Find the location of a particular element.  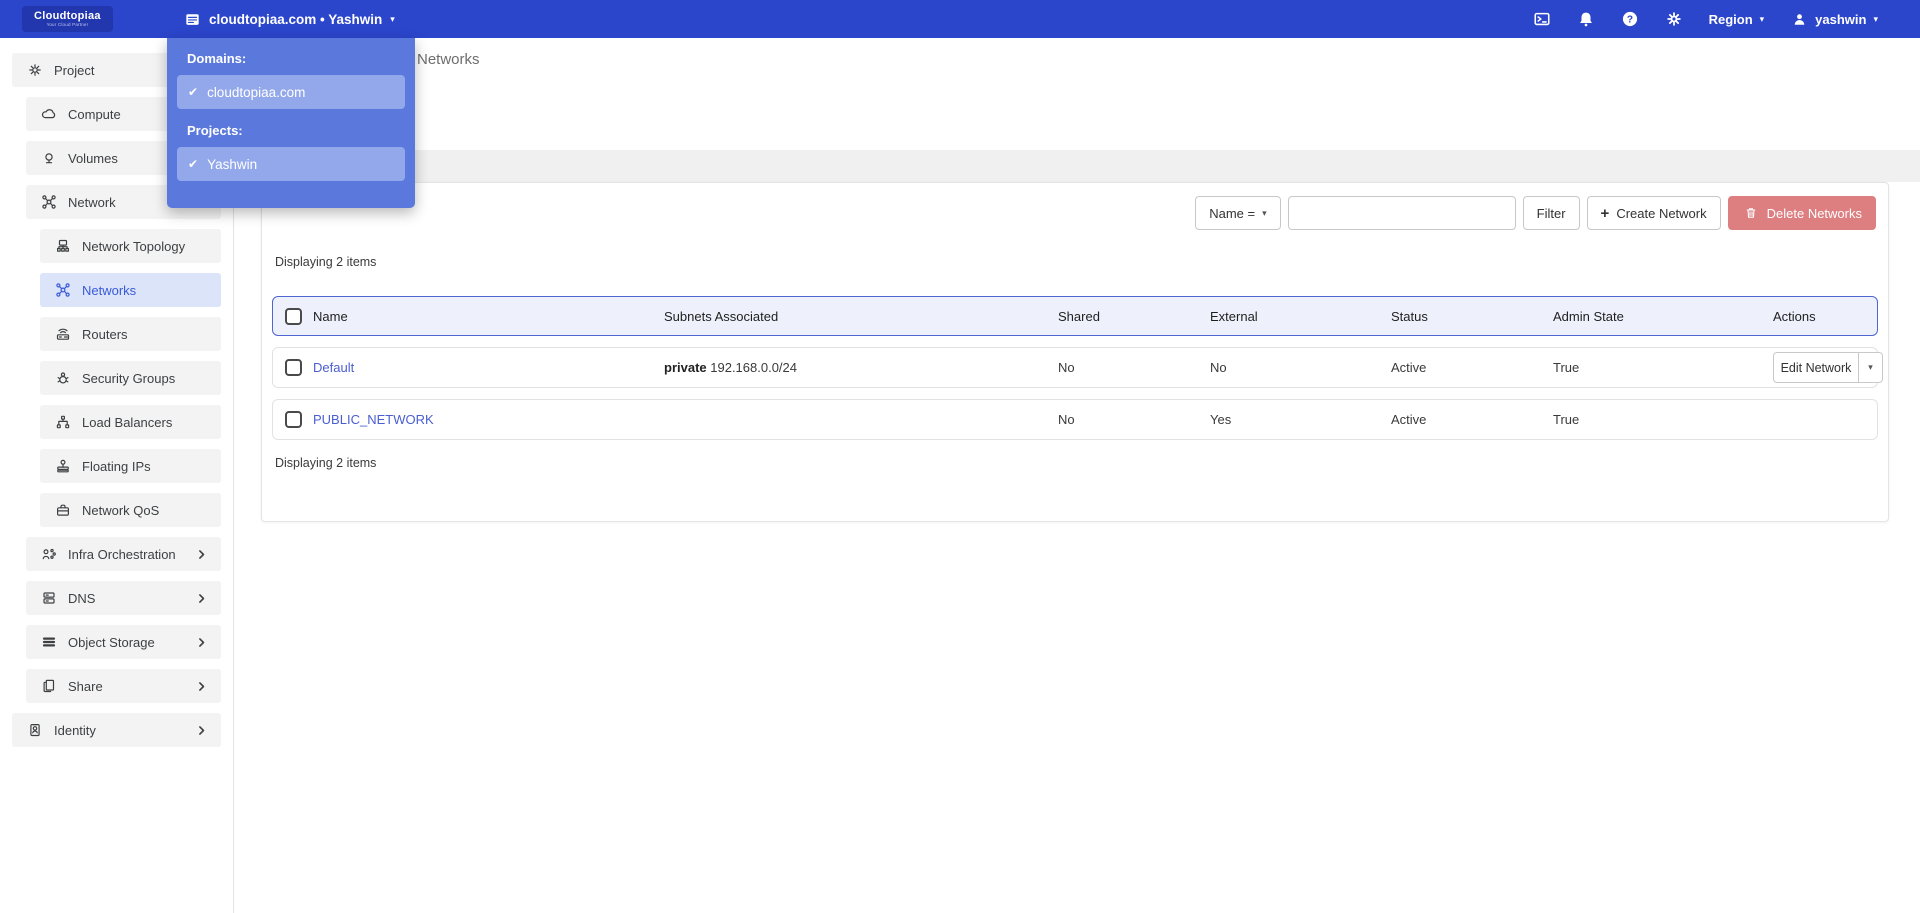

console-icon is located at coordinates (1542, 19).